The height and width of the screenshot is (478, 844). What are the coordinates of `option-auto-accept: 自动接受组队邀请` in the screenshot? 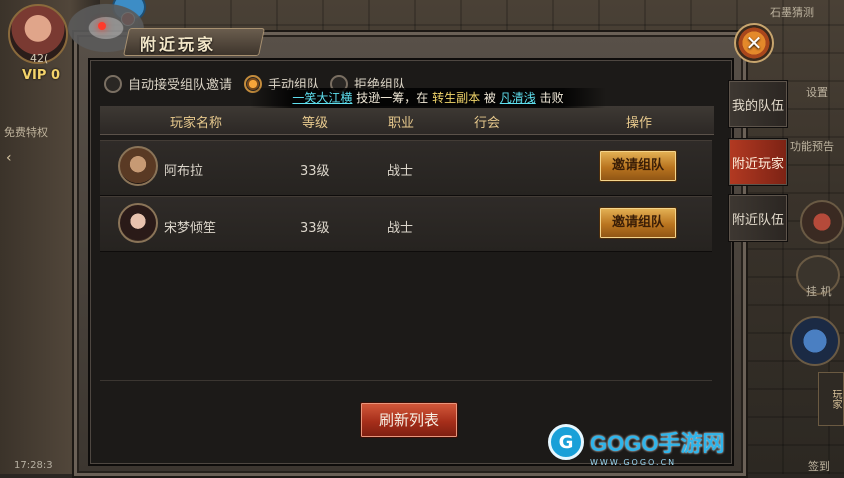 It's located at (168, 83).